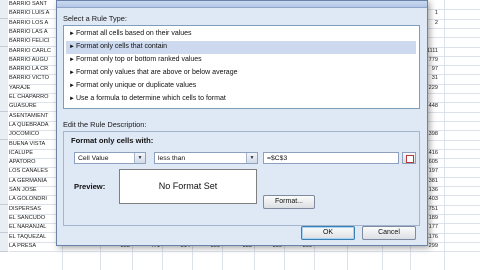  What do you see at coordinates (241, 34) in the screenshot?
I see `rule-type-item: ► Format all cells based on their values` at bounding box center [241, 34].